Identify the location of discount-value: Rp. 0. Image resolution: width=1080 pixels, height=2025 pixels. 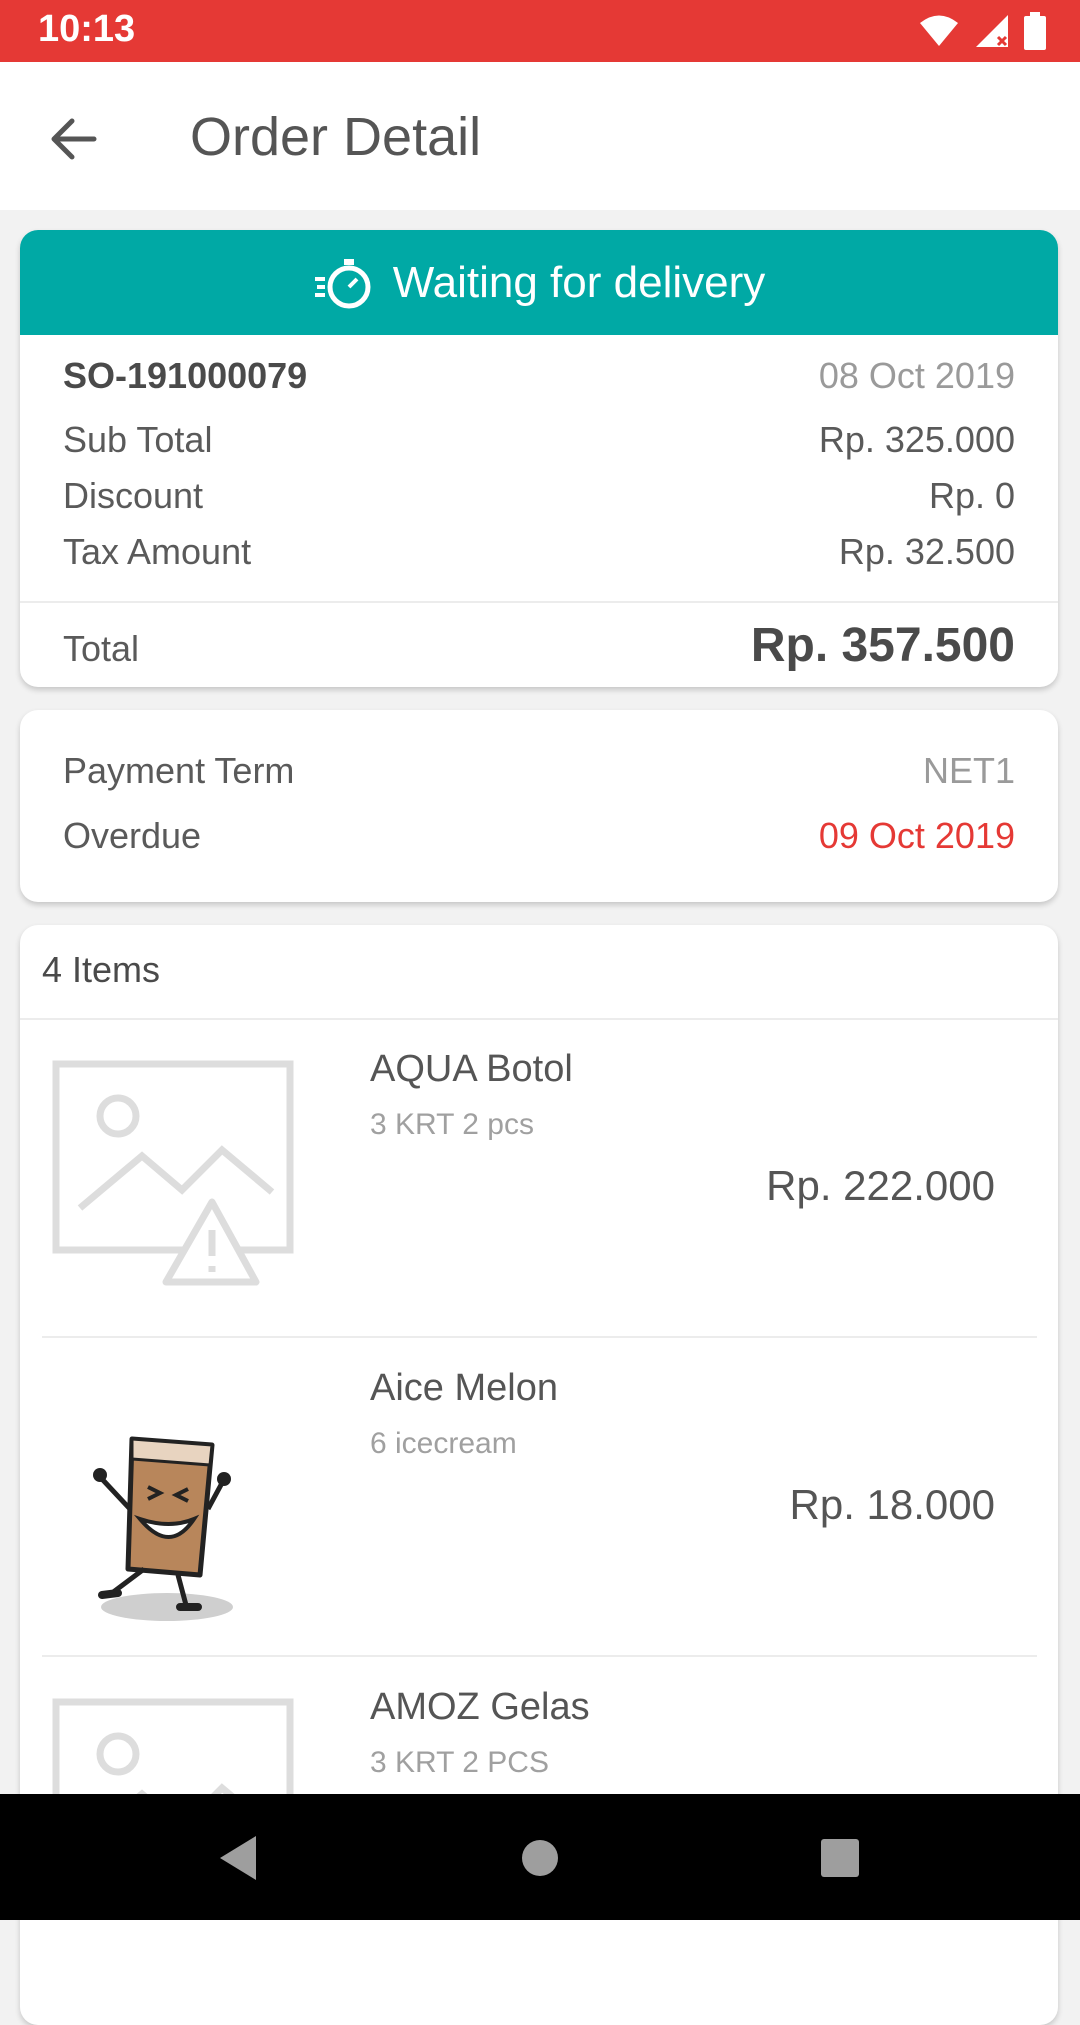
(971, 495).